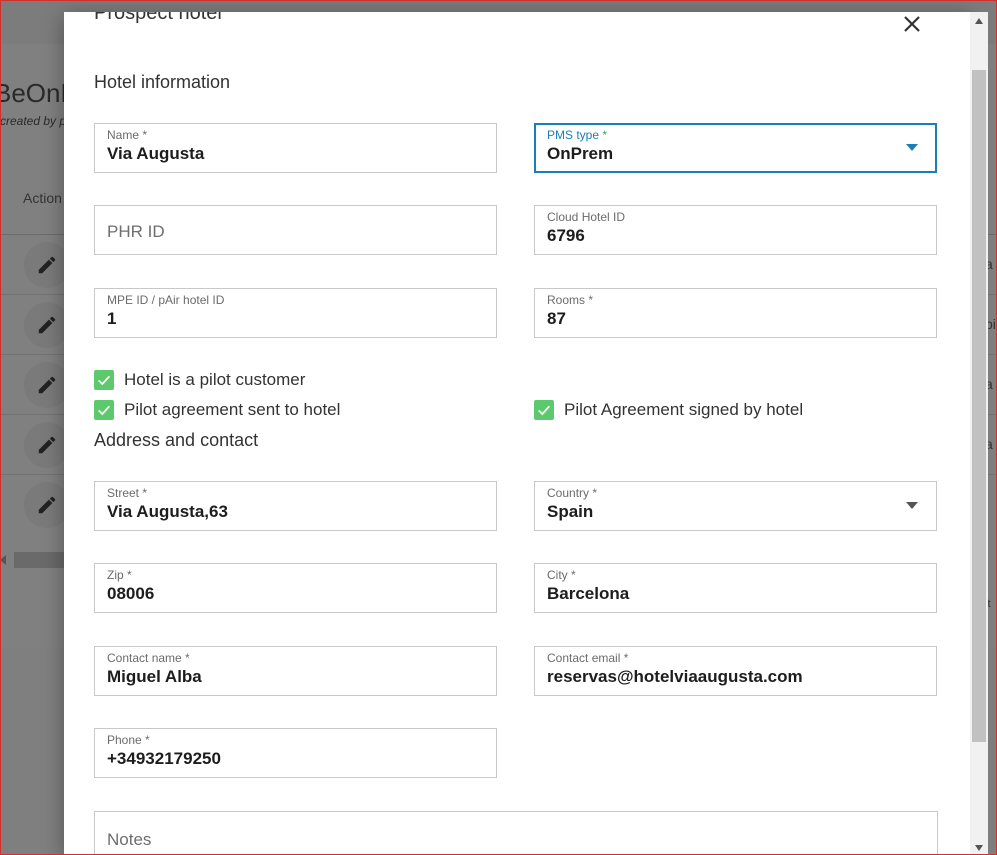 Image resolution: width=997 pixels, height=855 pixels. Describe the element at coordinates (573, 135) in the screenshot. I see `pms-type-label-text: PMS type` at that location.